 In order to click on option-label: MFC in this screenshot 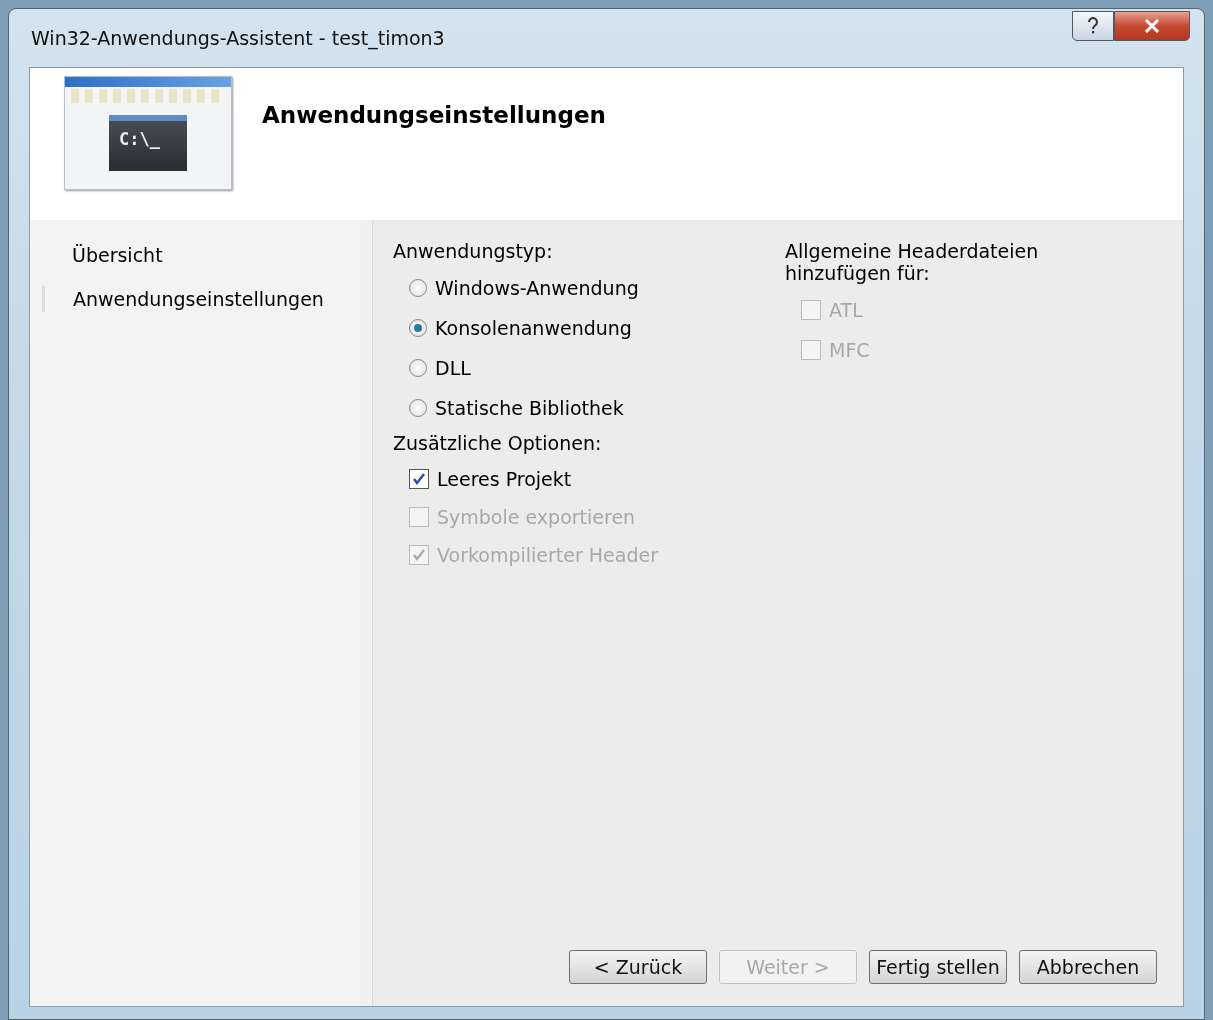, I will do `click(849, 350)`.